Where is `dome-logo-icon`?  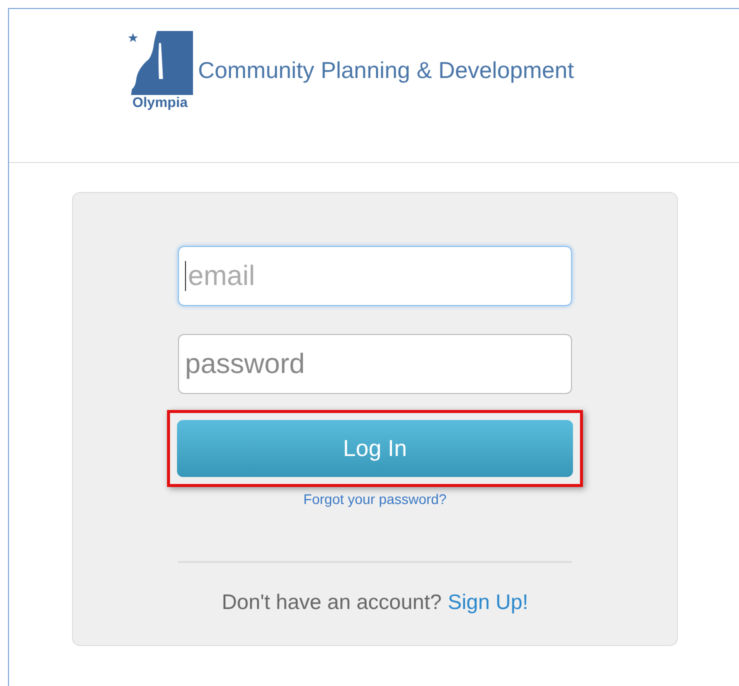
dome-logo-icon is located at coordinates (160, 63).